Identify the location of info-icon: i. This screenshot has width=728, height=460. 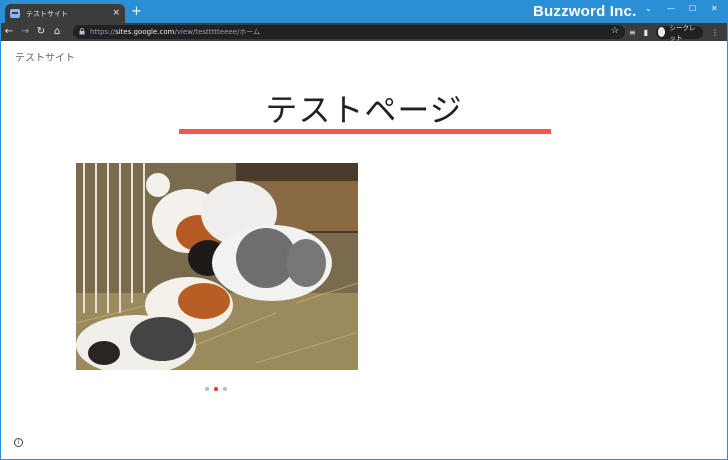
(18, 442).